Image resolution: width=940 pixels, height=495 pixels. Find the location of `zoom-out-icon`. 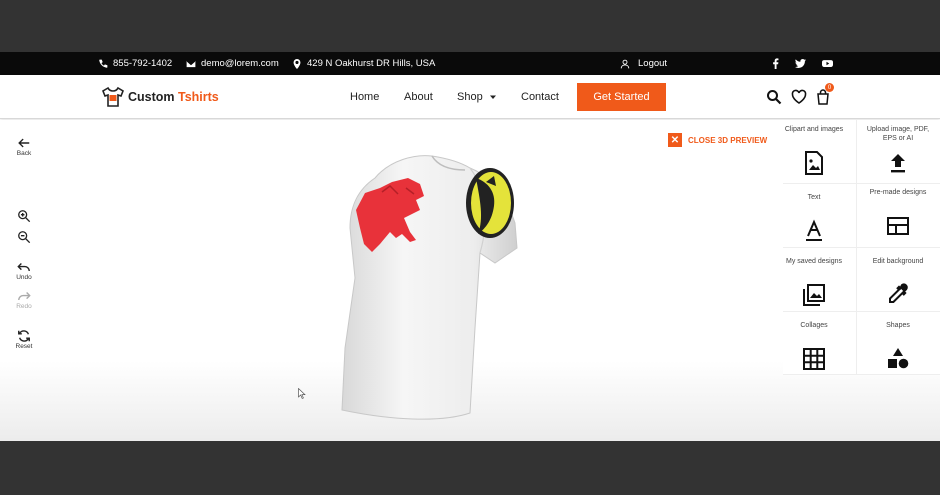

zoom-out-icon is located at coordinates (24, 237).